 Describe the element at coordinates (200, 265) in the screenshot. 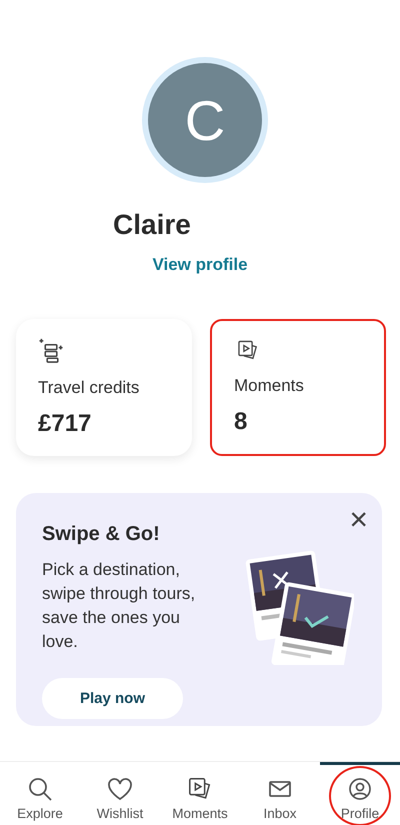

I see `view-profile-link: View profile` at that location.